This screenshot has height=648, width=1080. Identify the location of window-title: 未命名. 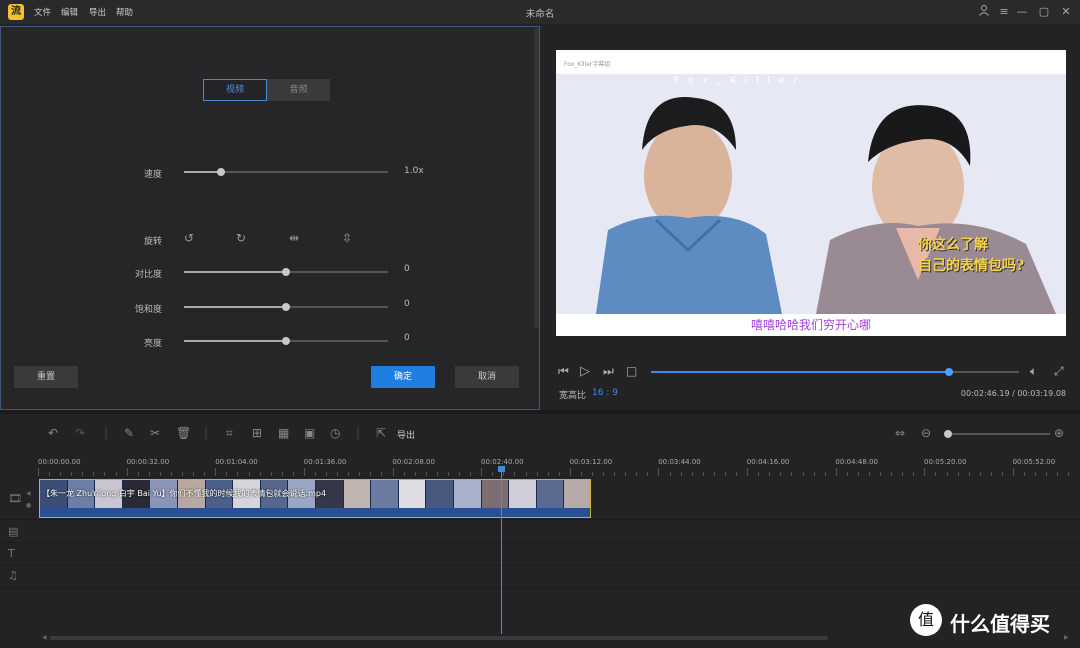
(540, 14).